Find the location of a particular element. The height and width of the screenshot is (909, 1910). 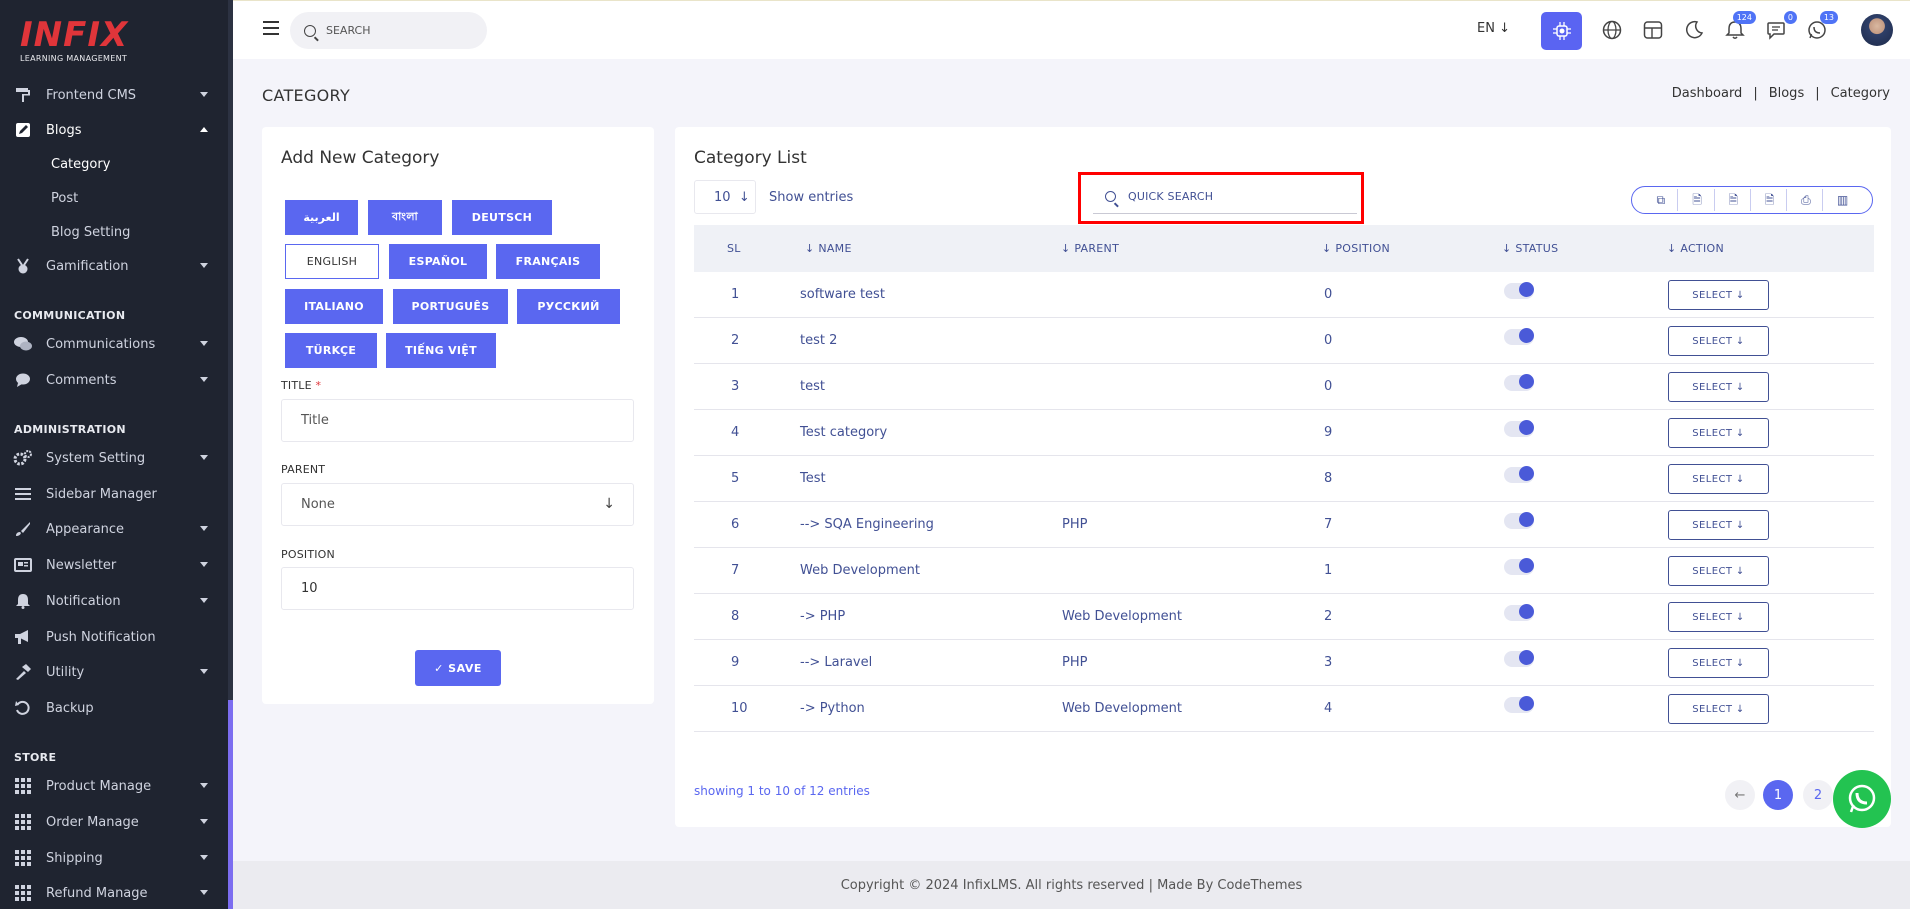

sidebar-item-order-manage: Order Manage is located at coordinates (114, 822).